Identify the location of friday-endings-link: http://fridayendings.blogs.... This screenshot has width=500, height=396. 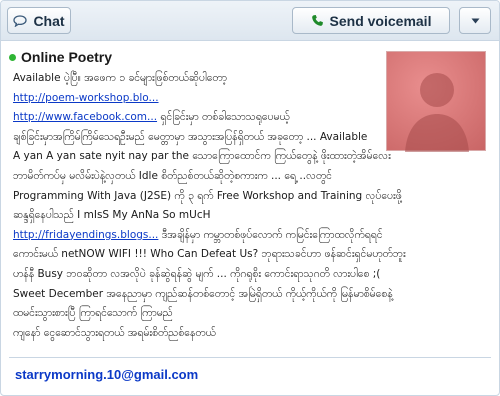
(85, 235).